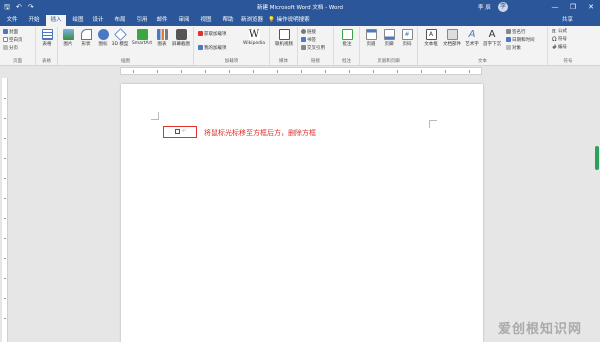 The image size is (600, 342). I want to click on cross-reference-label: 交叉引用, so click(316, 48).